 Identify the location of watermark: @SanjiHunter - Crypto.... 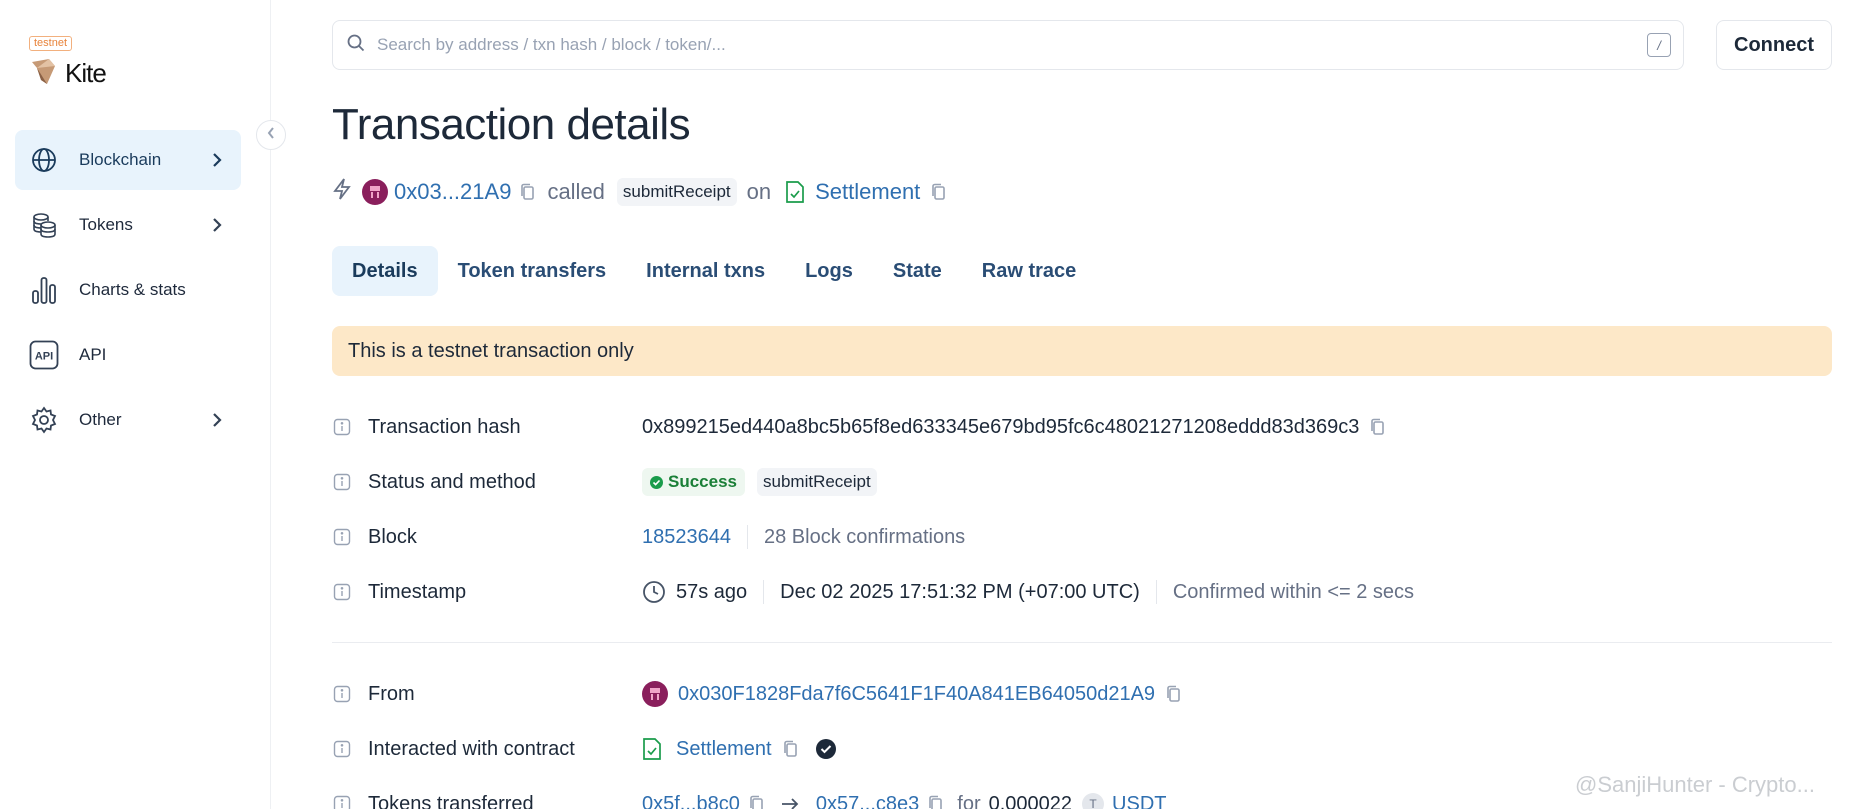
(1695, 785).